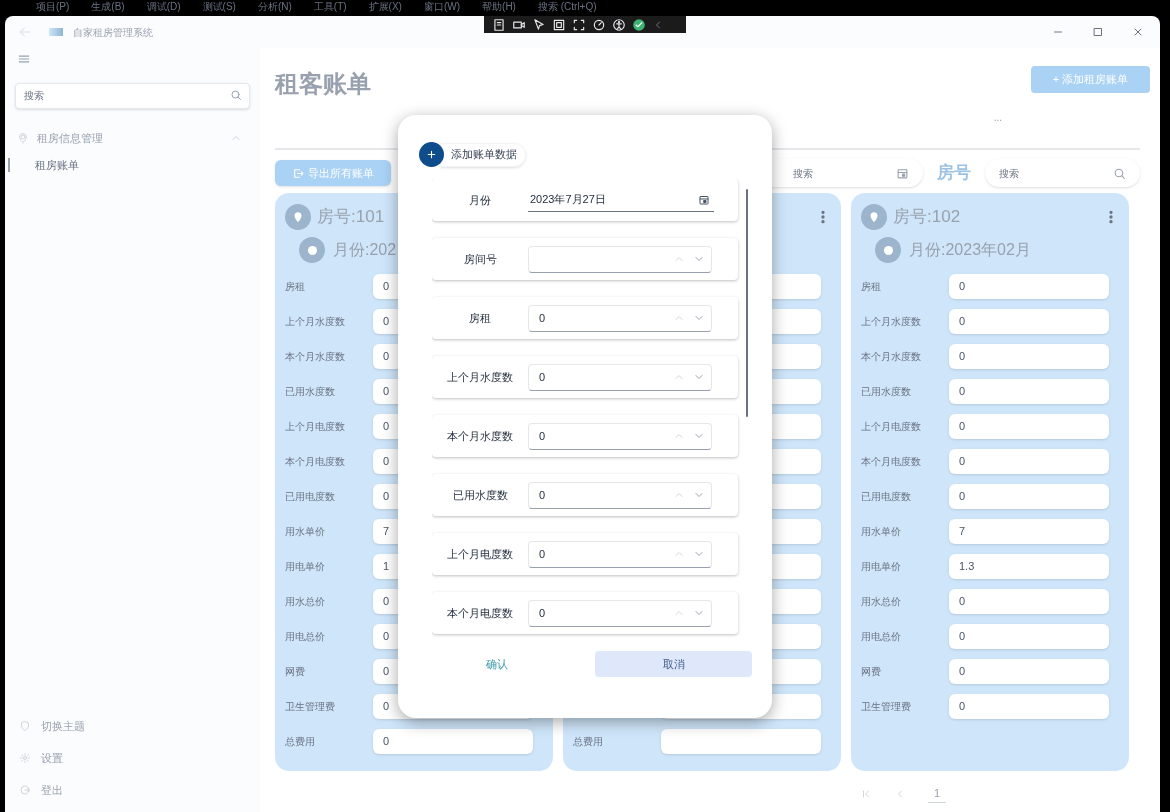 The width and height of the screenshot is (1170, 812). Describe the element at coordinates (305, 567) in the screenshot. I see `field-label: 用电单价` at that location.